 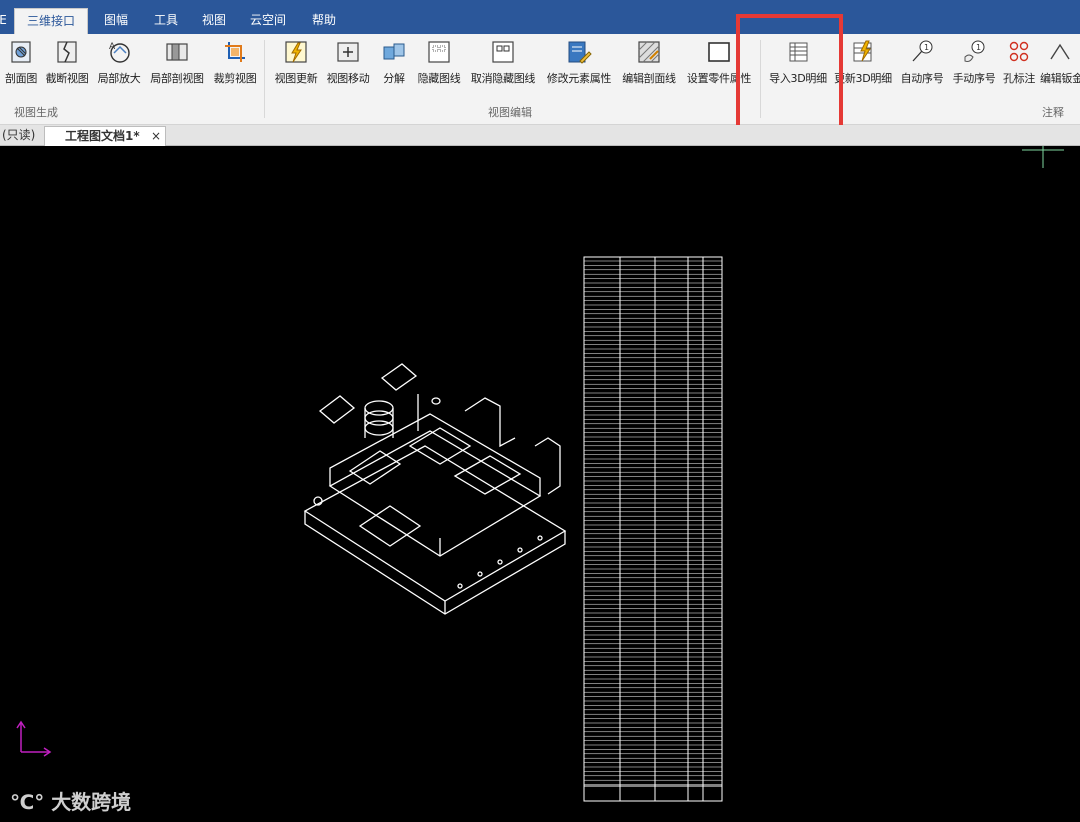 I want to click on explode-icon, so click(x=394, y=51).